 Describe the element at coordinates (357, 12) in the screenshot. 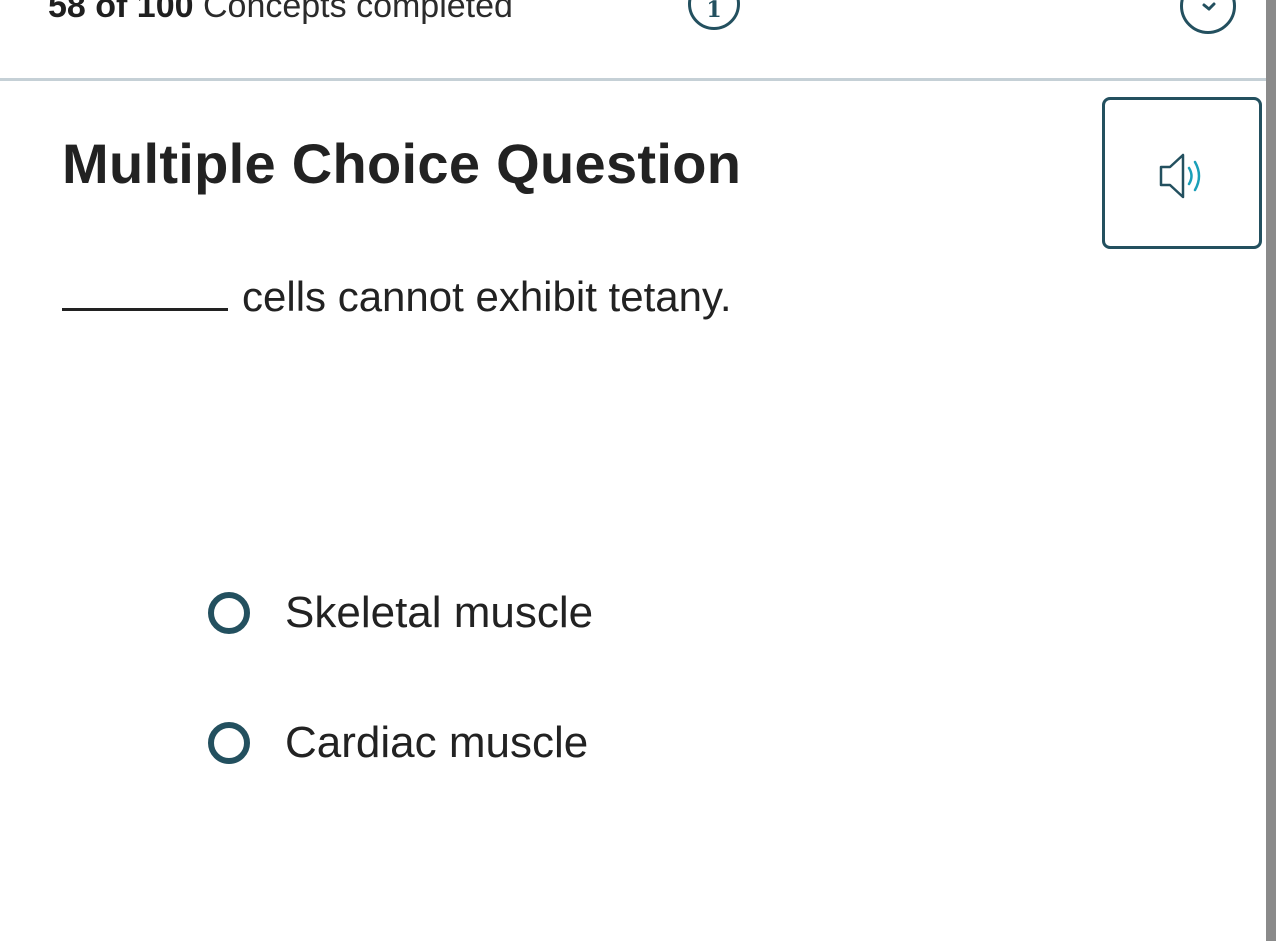

I see `progress-label: Concepts completed` at that location.